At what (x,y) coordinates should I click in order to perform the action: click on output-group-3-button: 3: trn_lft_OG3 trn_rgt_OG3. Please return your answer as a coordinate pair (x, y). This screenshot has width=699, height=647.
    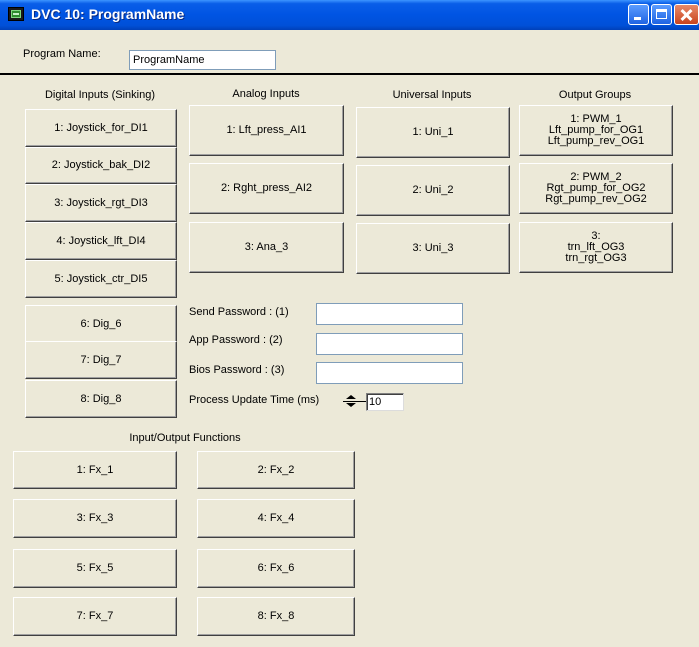
    Looking at the image, I should click on (596, 247).